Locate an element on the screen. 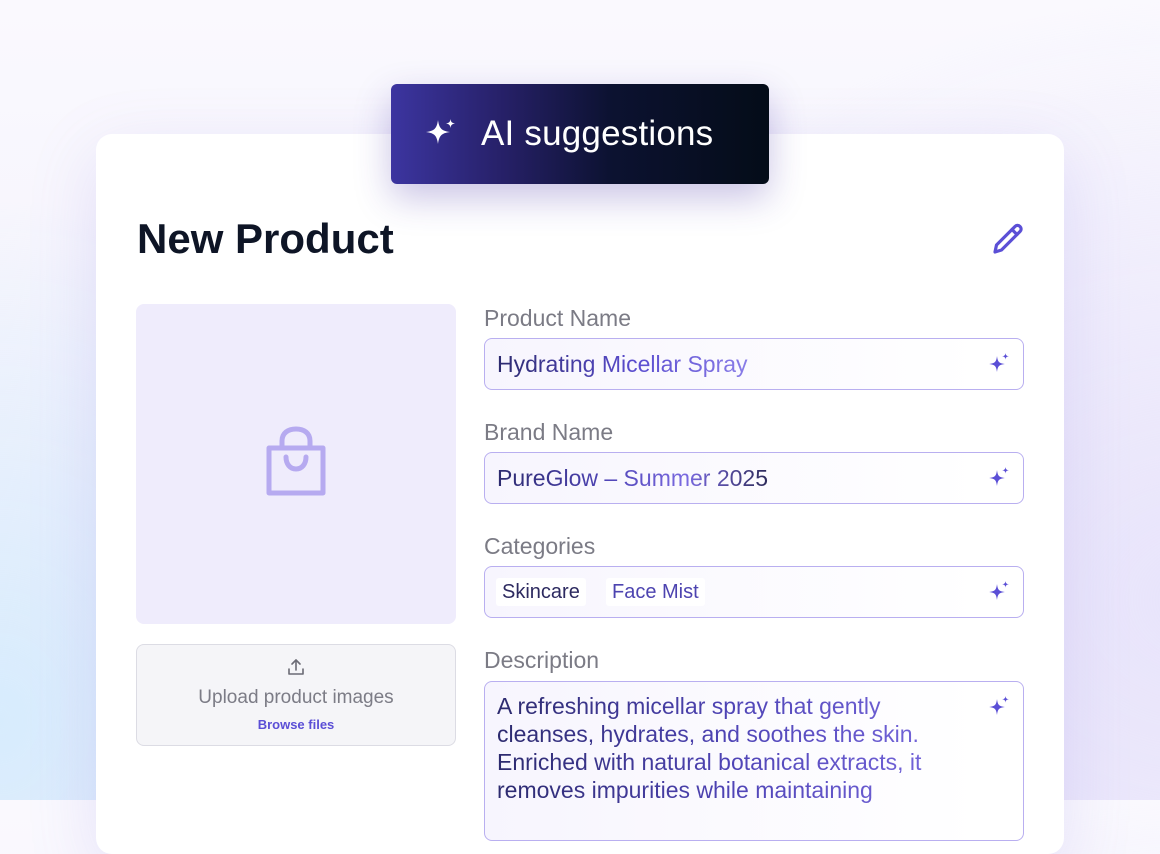 The image size is (1160, 854). ai-suggestions-badge: AI suggestions is located at coordinates (580, 134).